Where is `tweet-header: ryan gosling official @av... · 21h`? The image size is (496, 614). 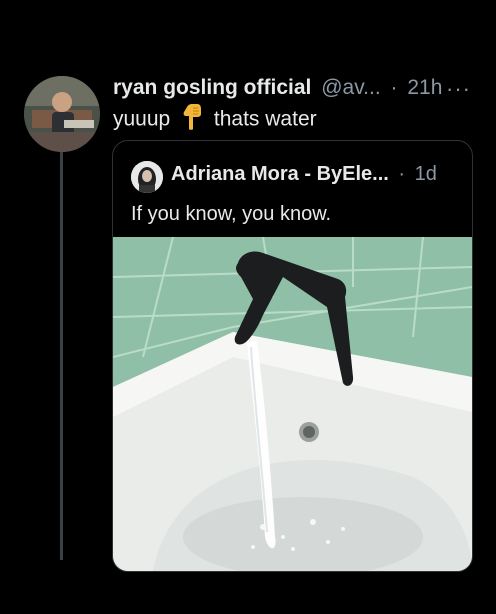 tweet-header: ryan gosling official @av... · 21h is located at coordinates (277, 88).